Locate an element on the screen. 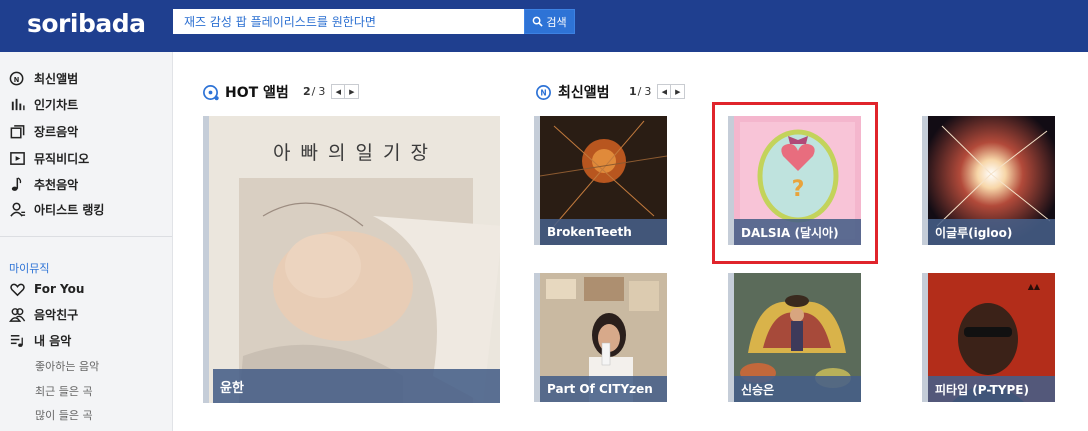 Image resolution: width=1088 pixels, height=431 pixels. sidebar-item-video: 뮤직비디오 is located at coordinates (48, 158).